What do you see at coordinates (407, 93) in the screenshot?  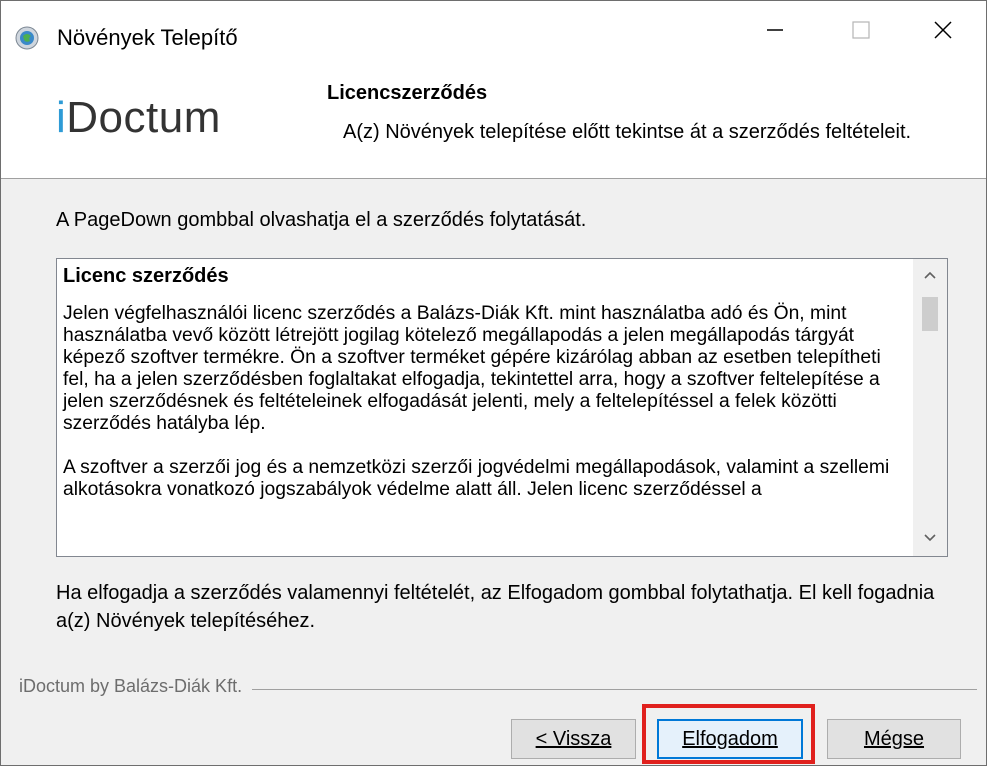 I see `page-title: Licencszerződés` at bounding box center [407, 93].